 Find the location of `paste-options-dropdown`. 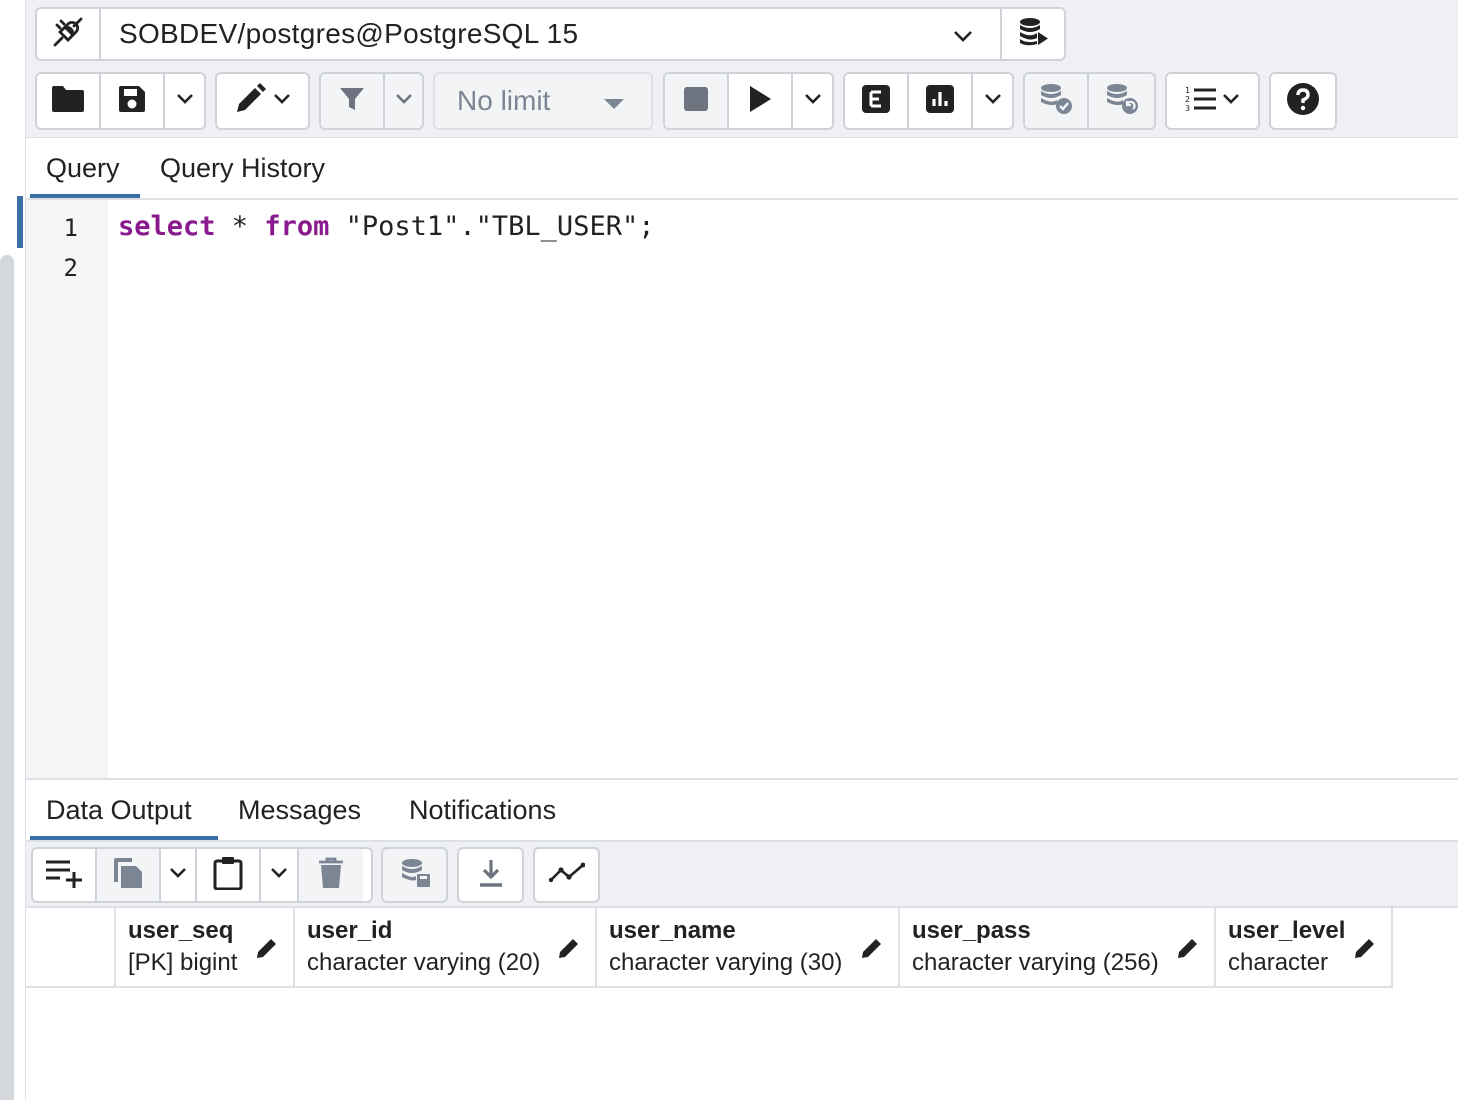

paste-options-dropdown is located at coordinates (280, 875).